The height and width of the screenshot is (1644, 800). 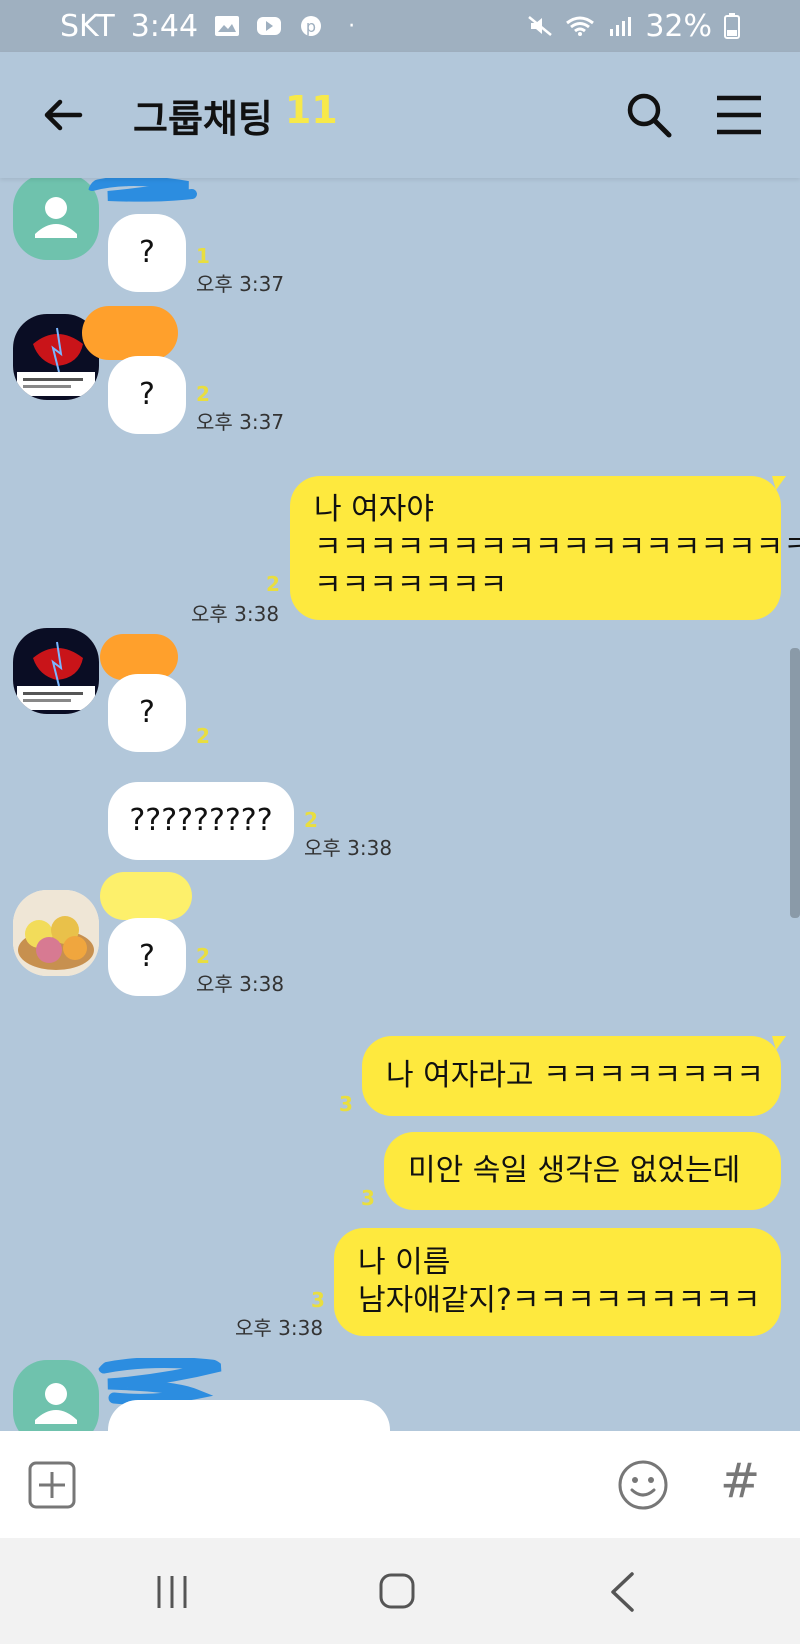 I want to click on chat-title: 그룹채팅 11, so click(x=235, y=115).